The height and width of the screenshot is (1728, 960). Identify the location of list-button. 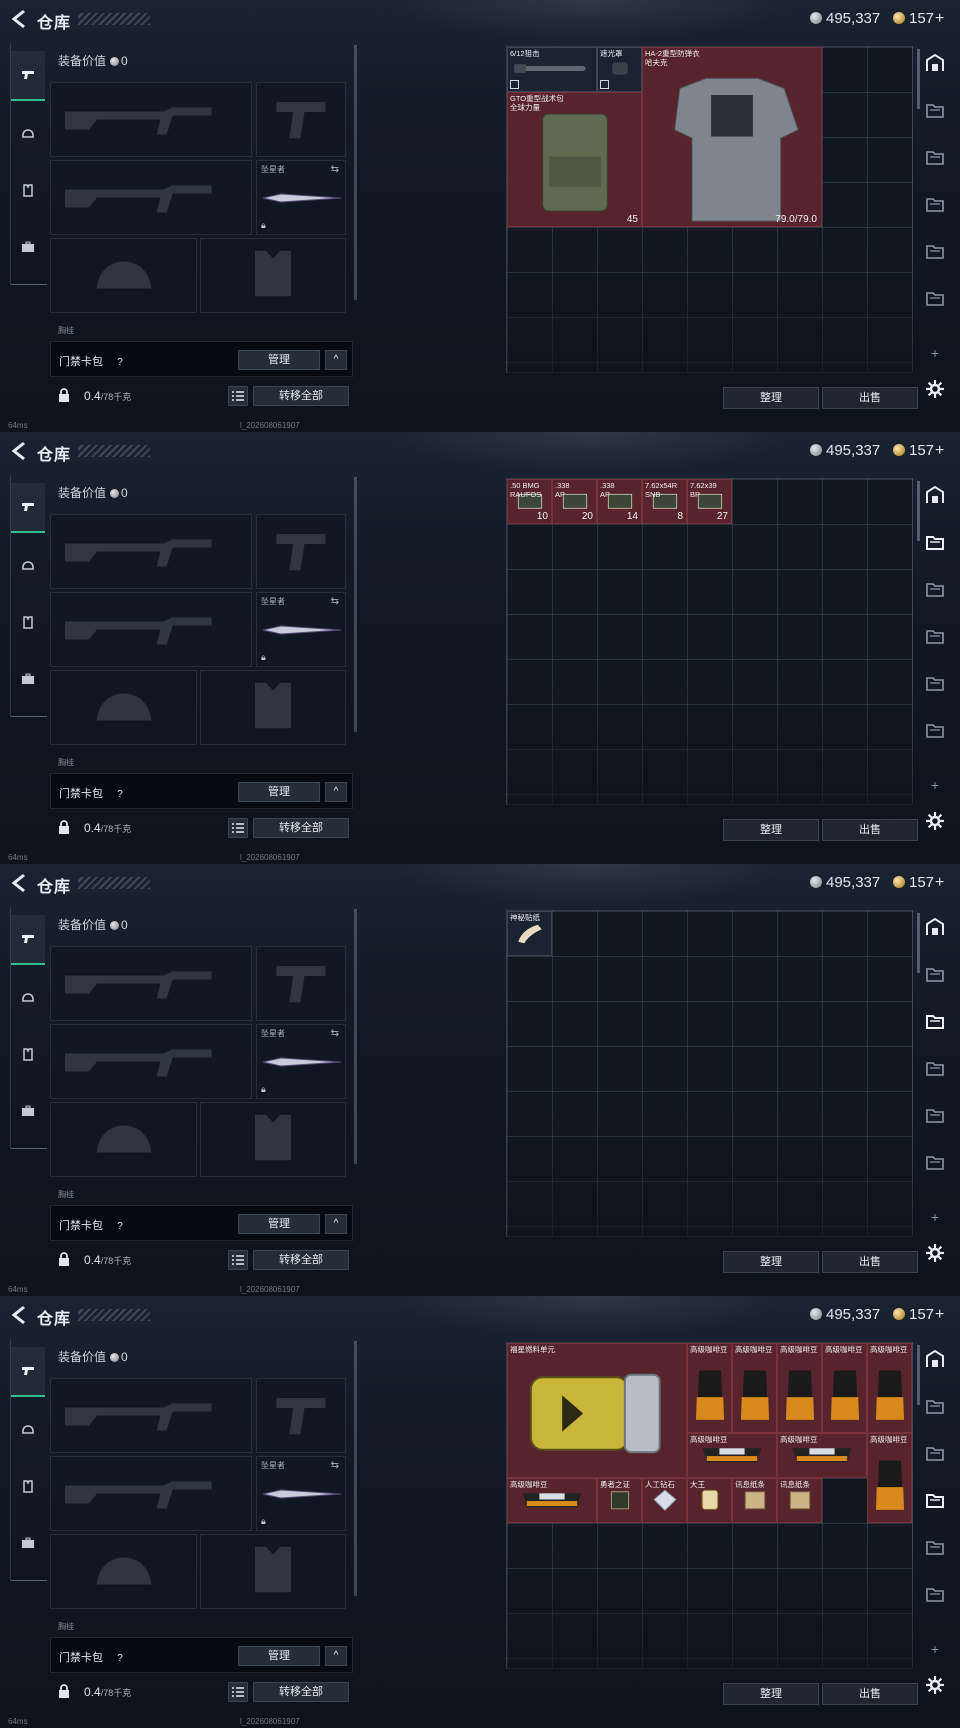
(238, 396).